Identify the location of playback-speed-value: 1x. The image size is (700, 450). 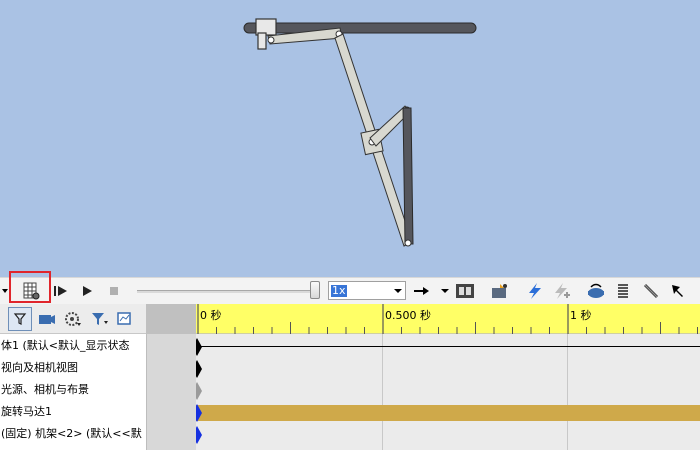
(339, 290).